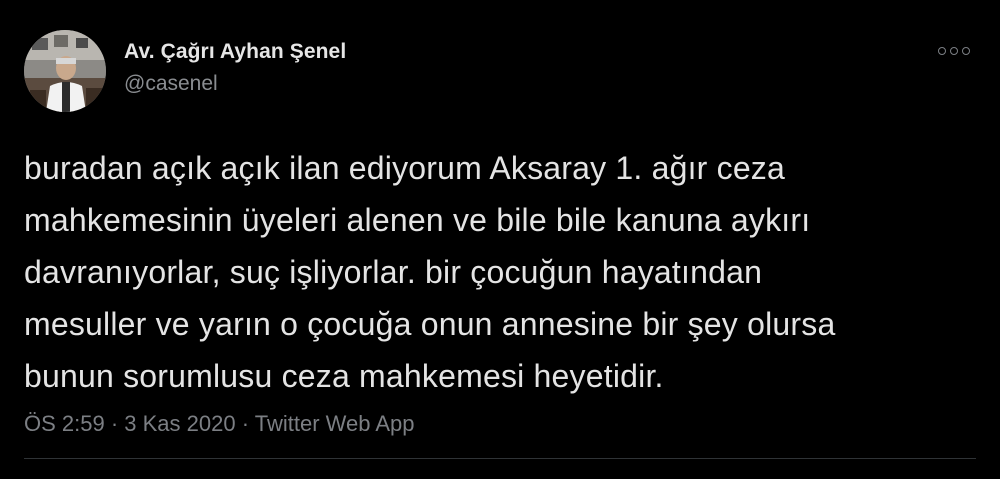  I want to click on author-display-name: Av. Çağrı Ayhan Şenel, so click(235, 52).